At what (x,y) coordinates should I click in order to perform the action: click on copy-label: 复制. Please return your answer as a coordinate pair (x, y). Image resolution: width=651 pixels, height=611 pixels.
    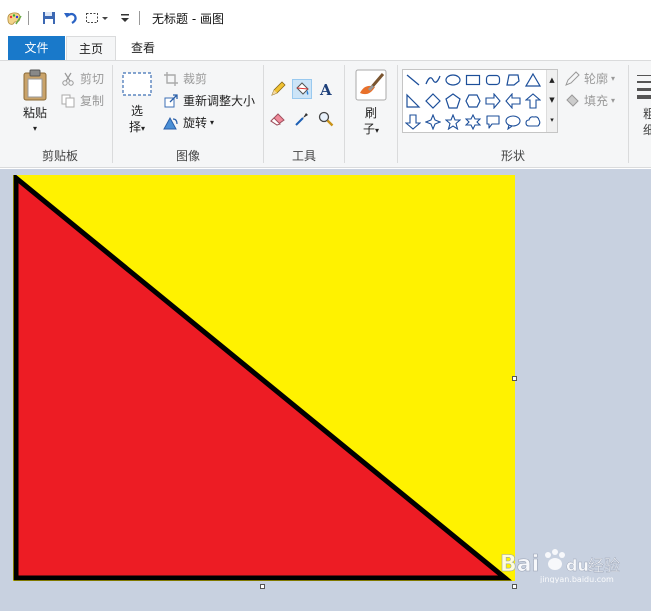
    Looking at the image, I should click on (92, 101).